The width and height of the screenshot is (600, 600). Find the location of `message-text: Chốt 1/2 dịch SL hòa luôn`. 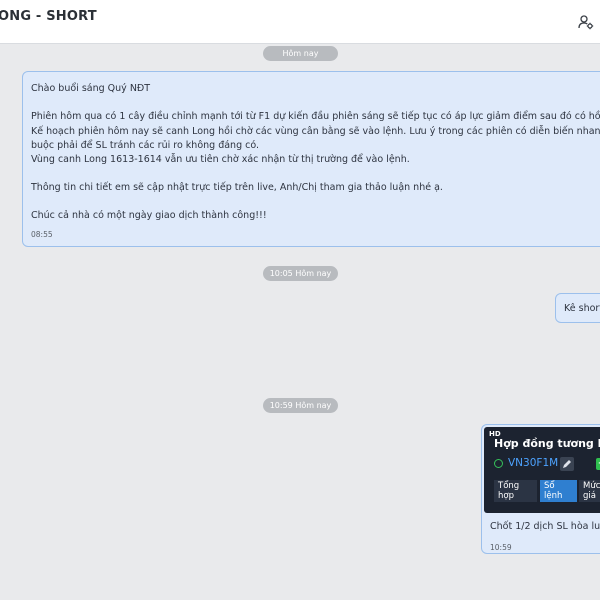

message-text: Chốt 1/2 dịch SL hòa luôn is located at coordinates (545, 526).